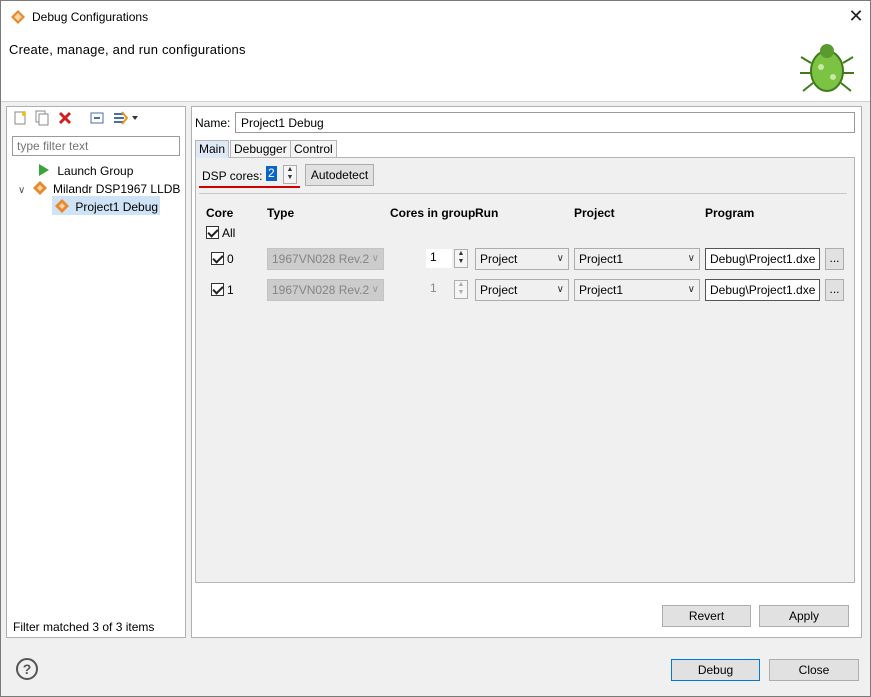 This screenshot has height=697, width=871. I want to click on core-1-label: 1, so click(230, 290).